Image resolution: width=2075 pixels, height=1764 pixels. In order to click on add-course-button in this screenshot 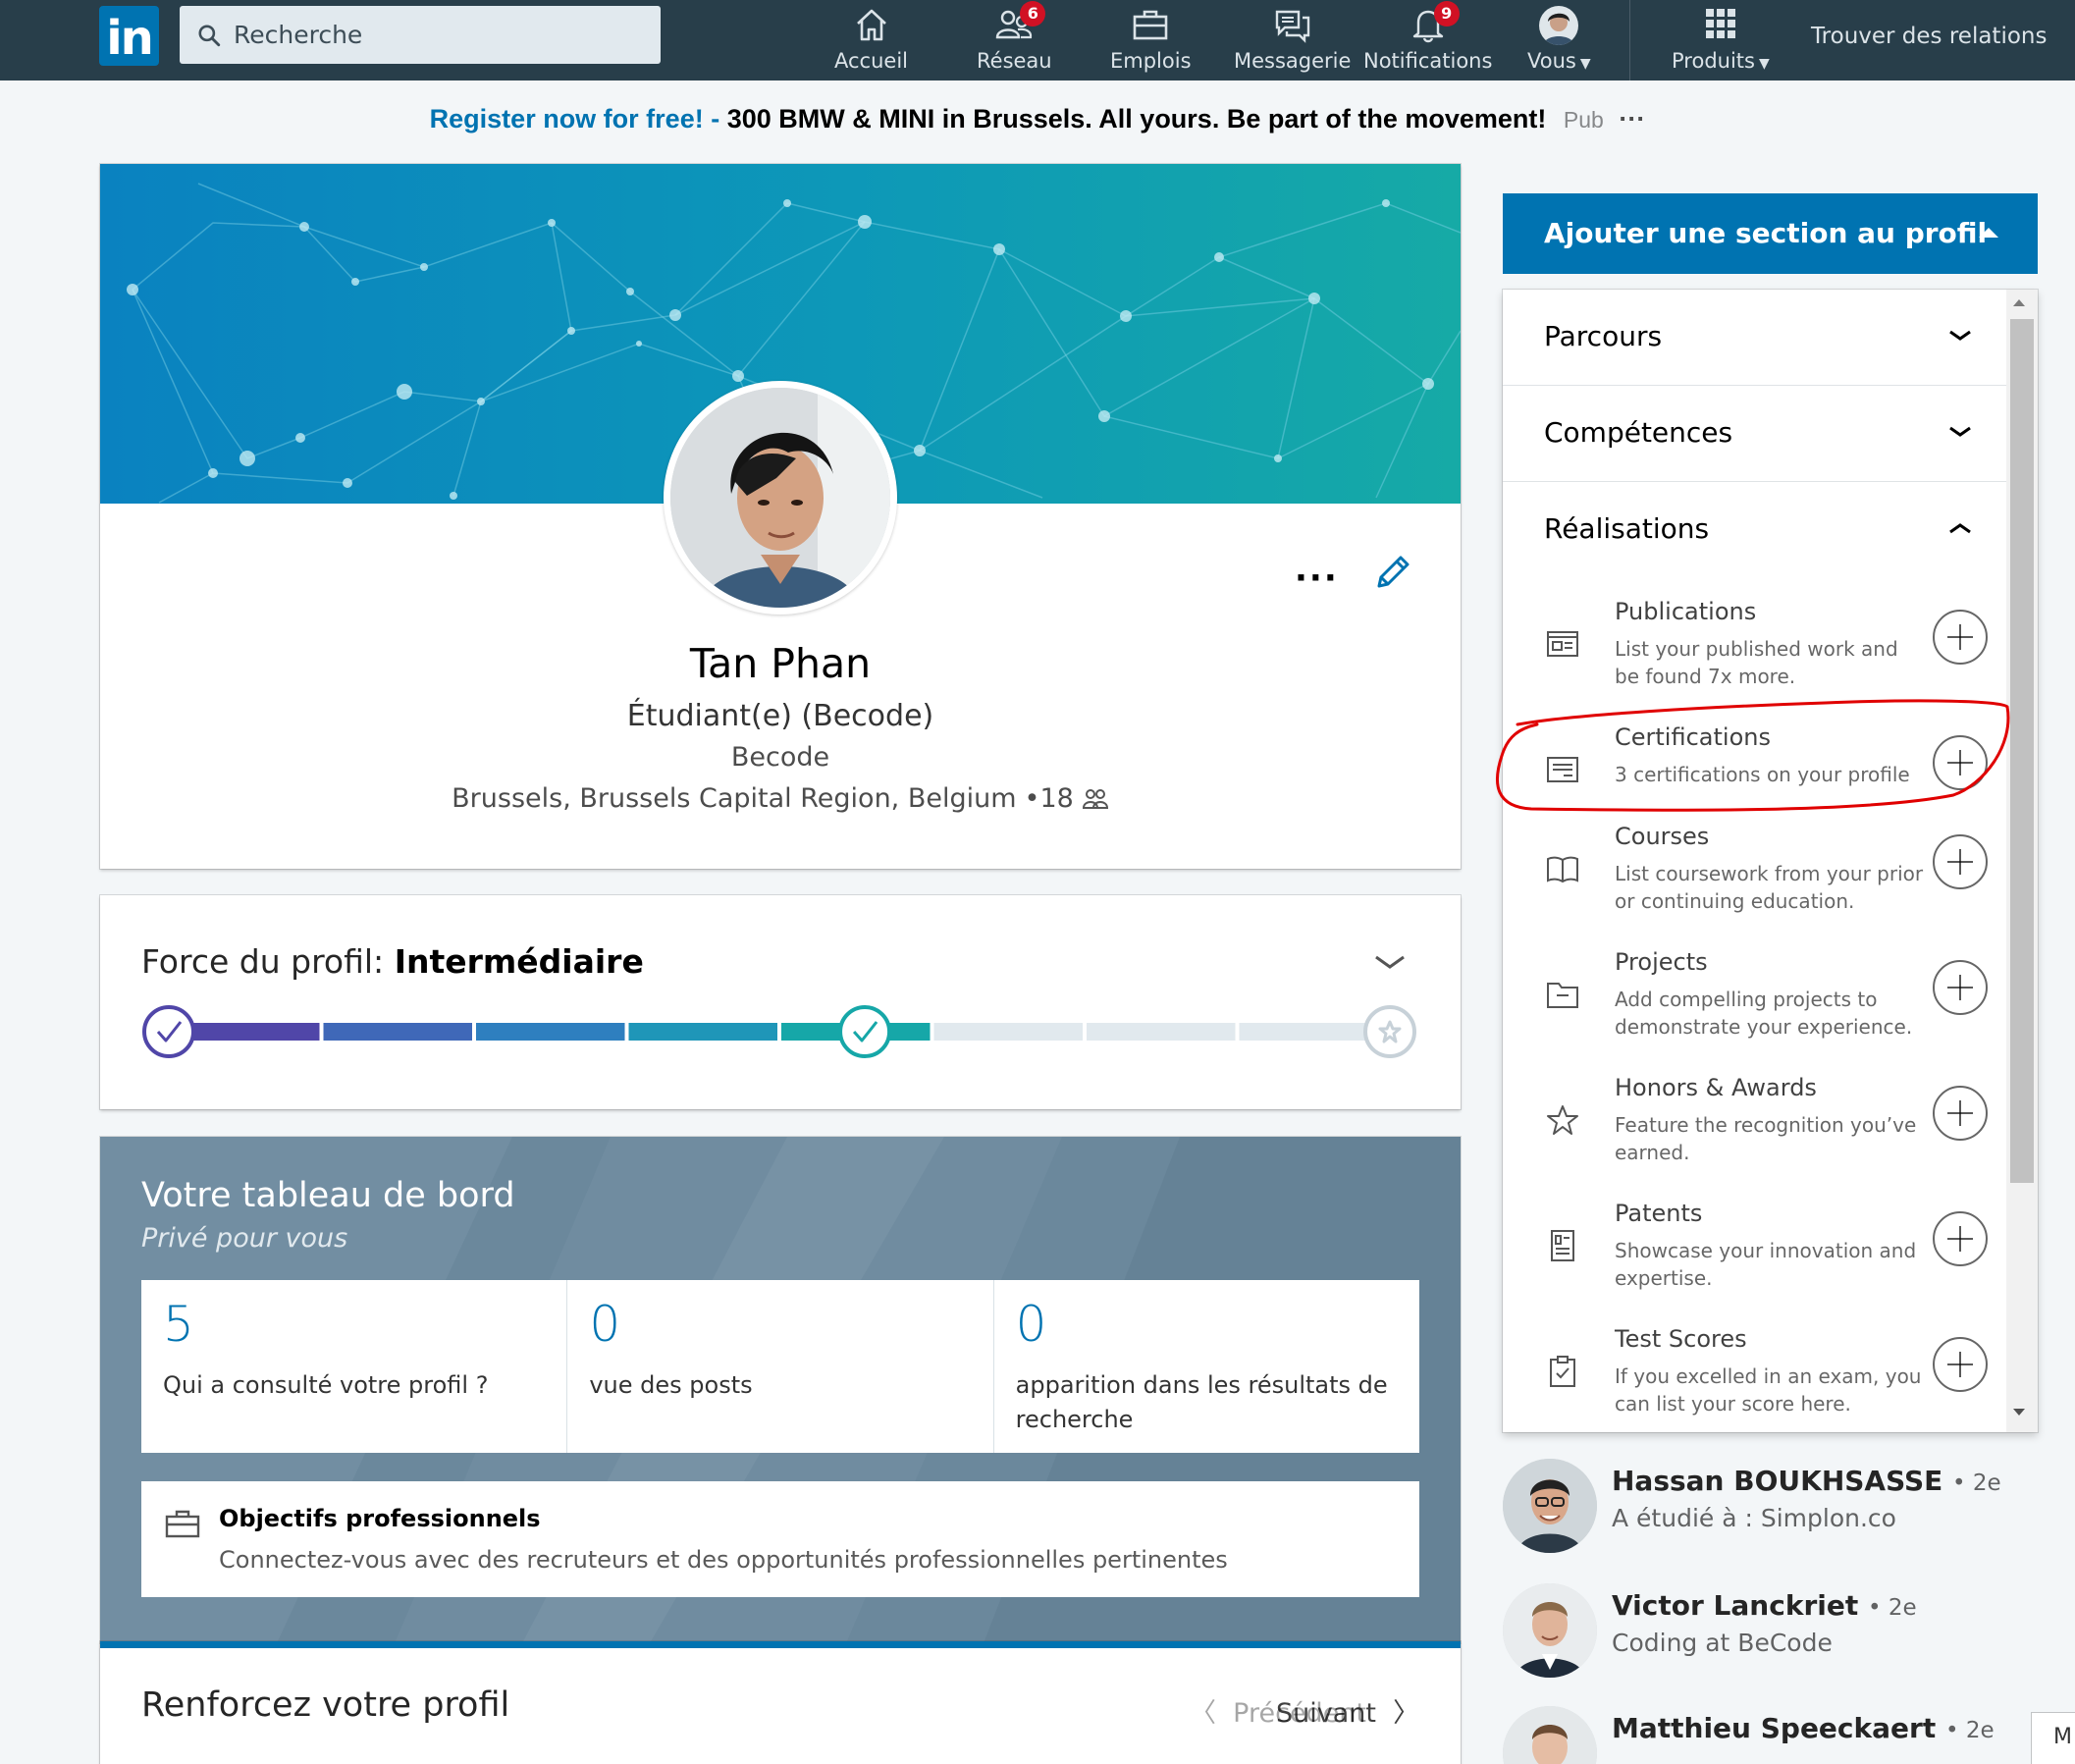, I will do `click(1960, 861)`.